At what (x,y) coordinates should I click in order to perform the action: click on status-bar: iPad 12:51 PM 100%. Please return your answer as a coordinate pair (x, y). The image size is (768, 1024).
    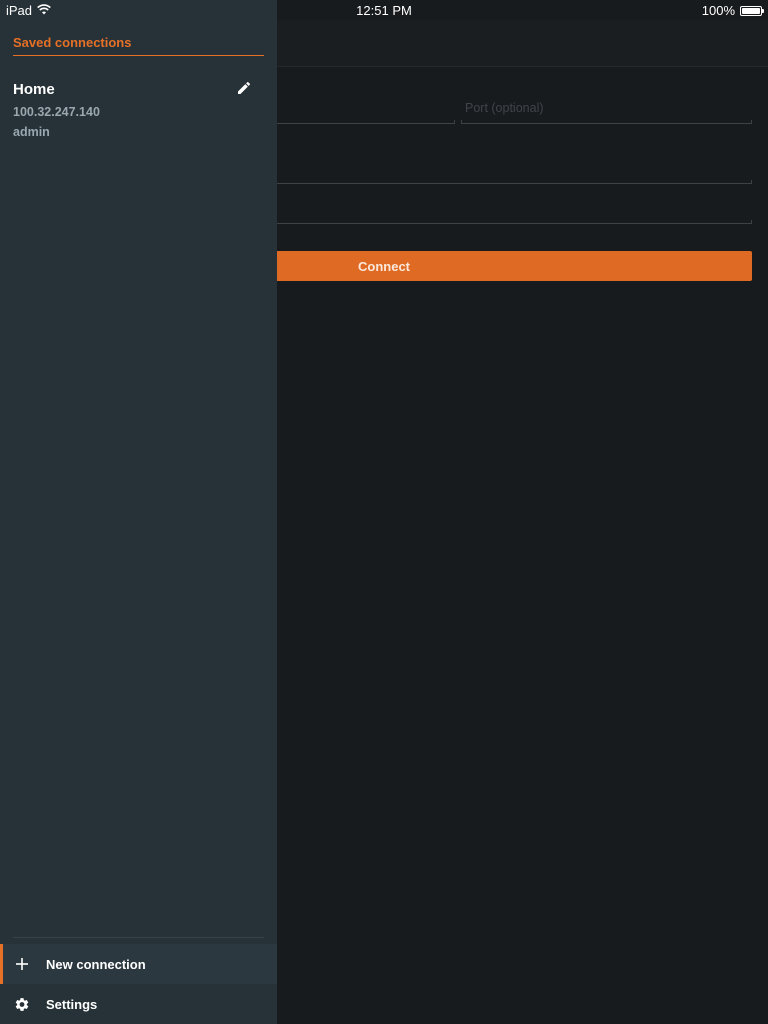
    Looking at the image, I should click on (384, 10).